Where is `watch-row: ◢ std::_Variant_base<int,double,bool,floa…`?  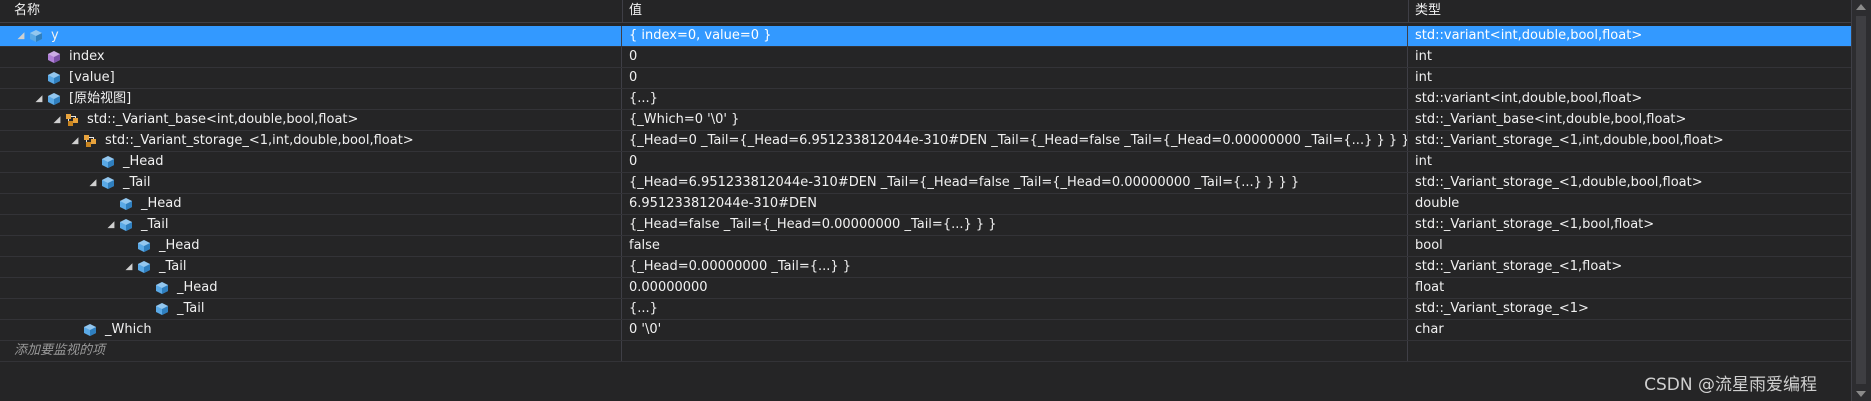
watch-row: ◢ std::_Variant_base<int,double,bool,floa… is located at coordinates (925, 120).